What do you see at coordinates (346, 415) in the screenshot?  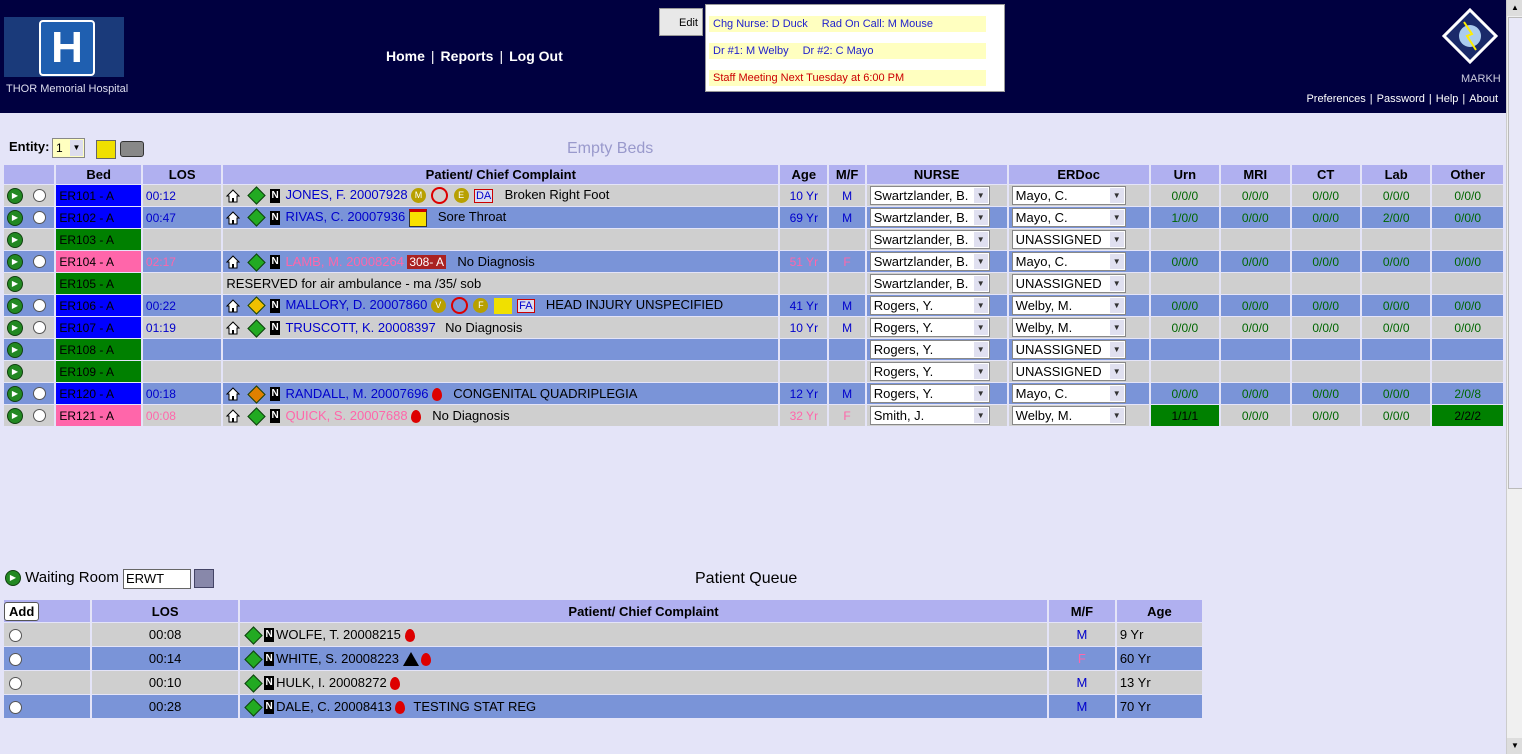 I see `patient-link: QUICK, S. 20007688` at bounding box center [346, 415].